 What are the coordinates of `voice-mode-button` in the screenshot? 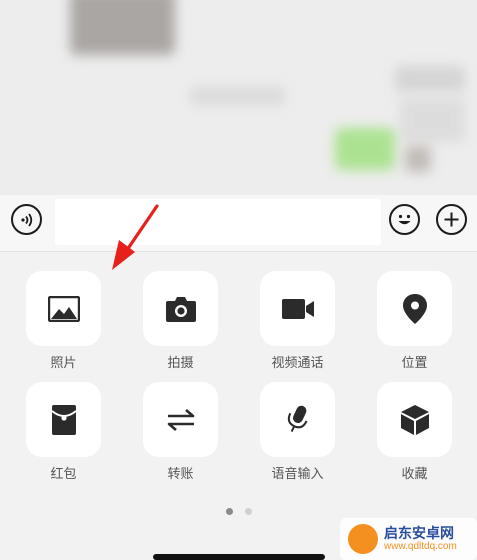 It's located at (26, 219).